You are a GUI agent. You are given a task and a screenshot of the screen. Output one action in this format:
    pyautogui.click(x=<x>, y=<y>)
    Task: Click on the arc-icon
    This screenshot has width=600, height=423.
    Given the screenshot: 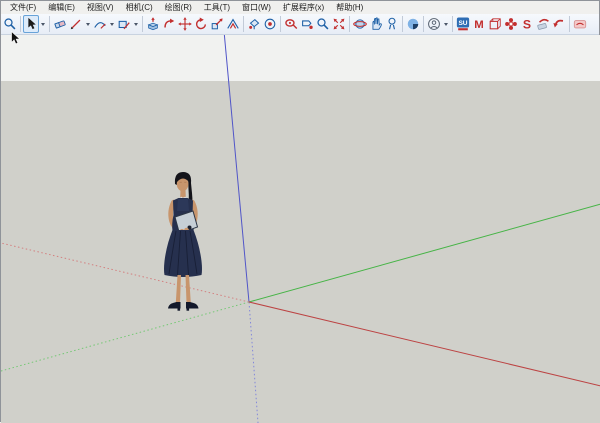 What is the action you would take?
    pyautogui.click(x=100, y=25)
    